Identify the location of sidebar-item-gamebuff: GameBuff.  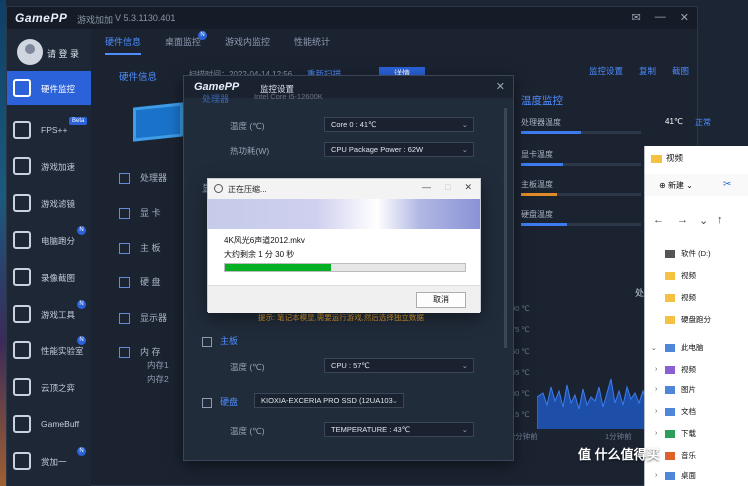
(49, 424).